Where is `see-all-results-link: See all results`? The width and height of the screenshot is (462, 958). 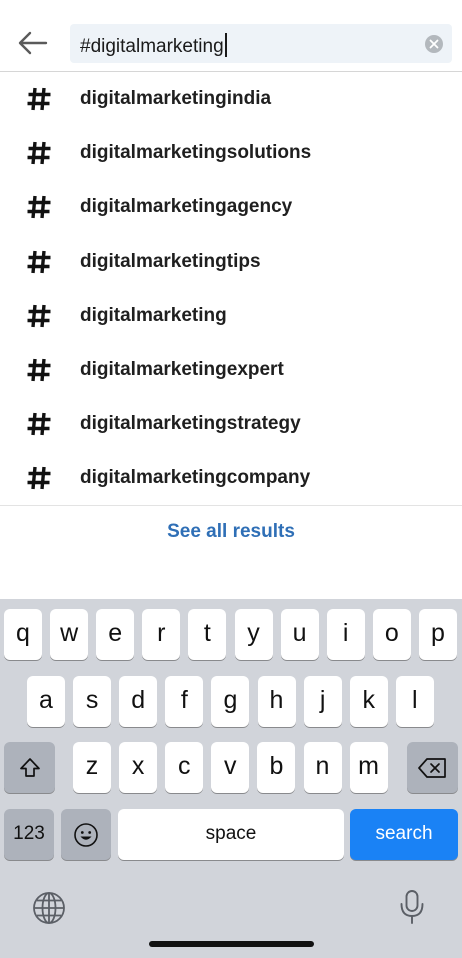 see-all-results-link: See all results is located at coordinates (231, 532).